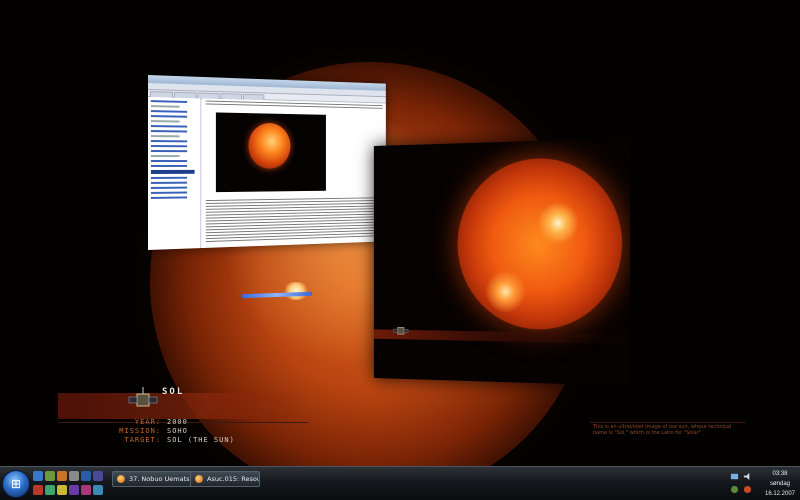  Describe the element at coordinates (501, 336) in the screenshot. I see `sol-window-band` at that location.